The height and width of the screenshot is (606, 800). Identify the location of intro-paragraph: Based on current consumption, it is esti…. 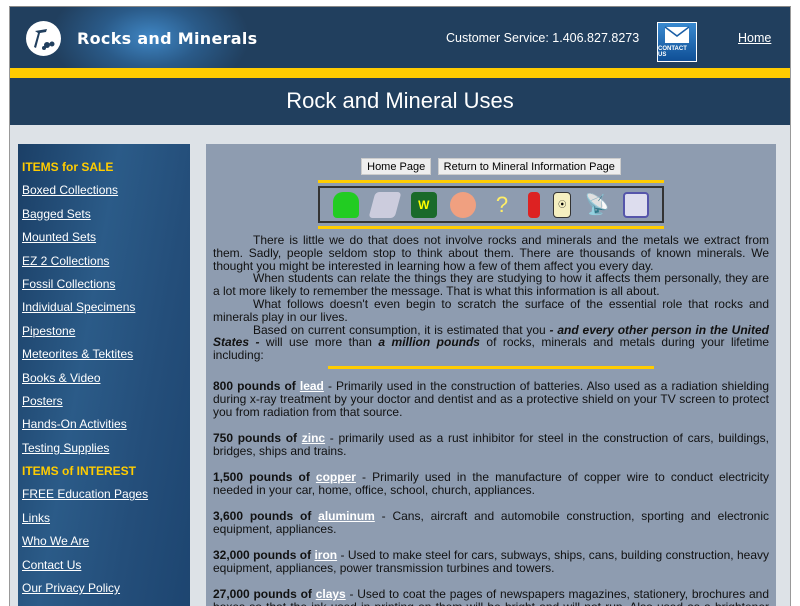
(491, 342).